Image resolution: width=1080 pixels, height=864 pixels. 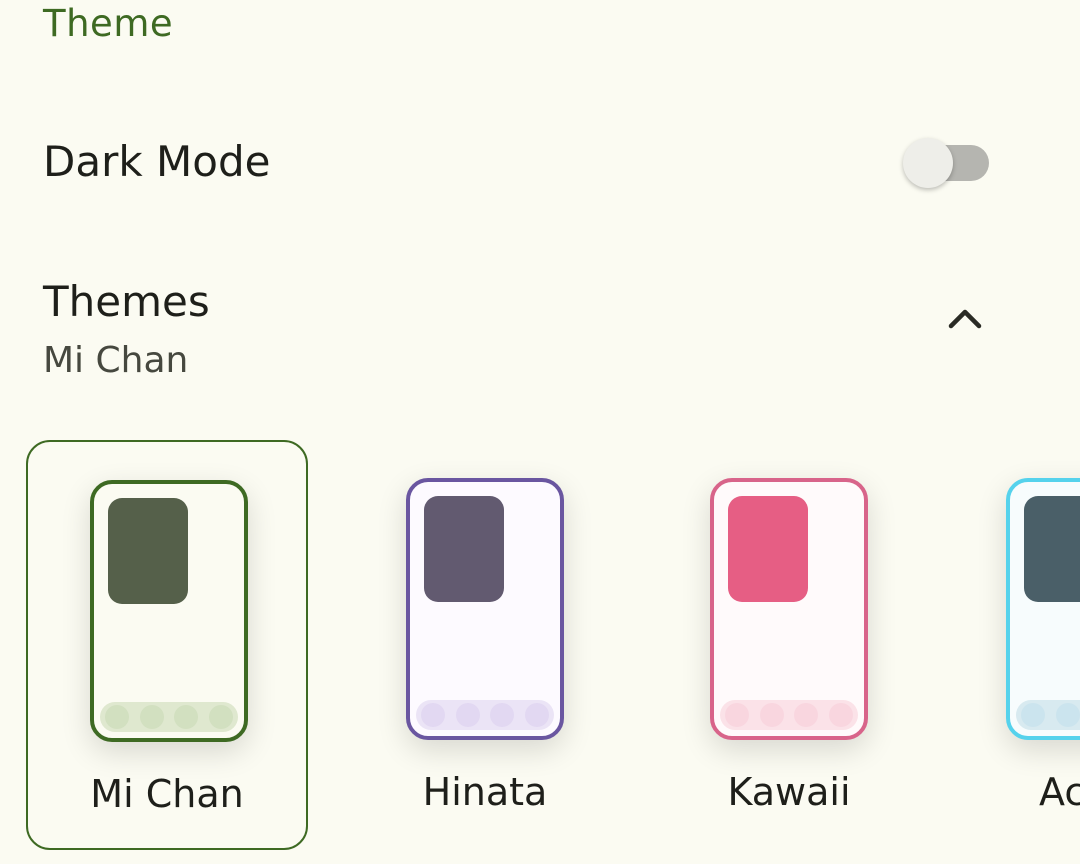 What do you see at coordinates (789, 792) in the screenshot?
I see `theme-name: Kawaii` at bounding box center [789, 792].